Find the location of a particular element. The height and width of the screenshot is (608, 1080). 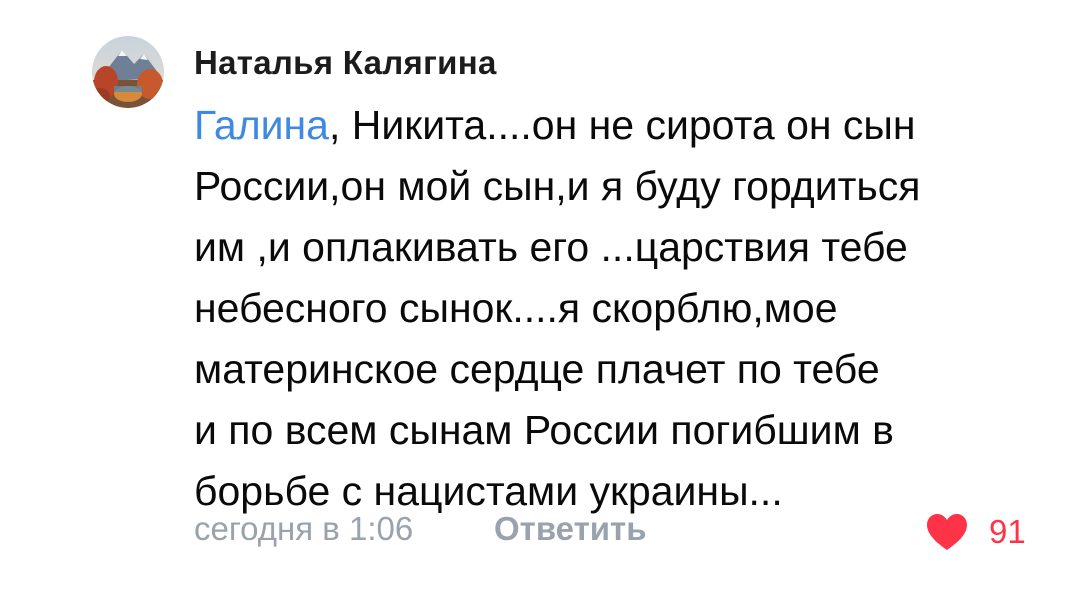

comment-timestamp: сегодня в 1:06 is located at coordinates (303, 529).